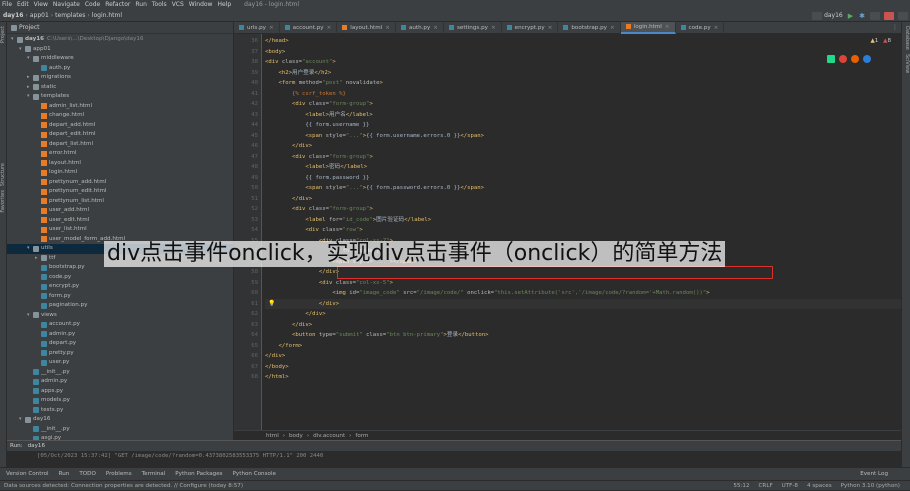  Describe the element at coordinates (120, 50) in the screenshot. I see `tree-item: ▾ app01` at that location.